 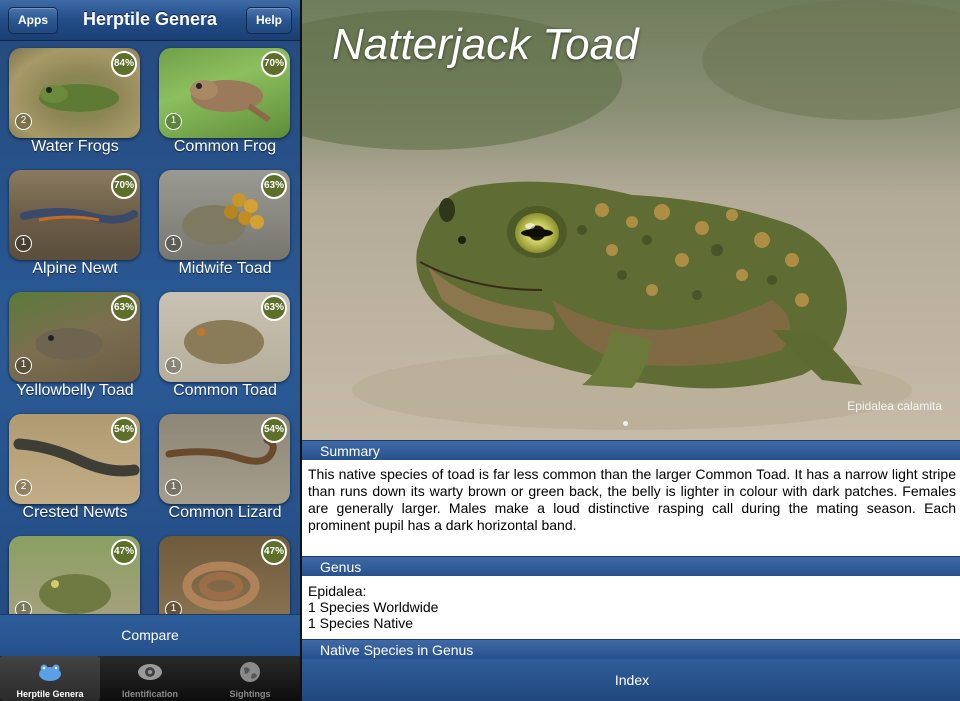 I want to click on photo-caption: Epidalea calamita, so click(x=894, y=406).